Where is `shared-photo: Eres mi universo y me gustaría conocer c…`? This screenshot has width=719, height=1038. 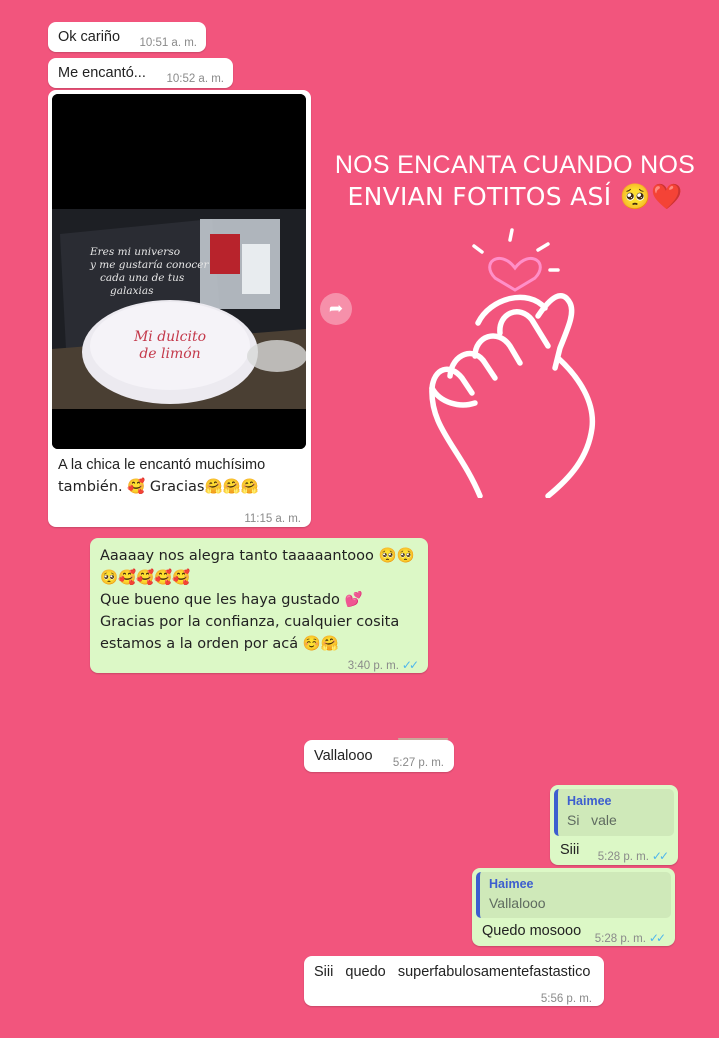 shared-photo: Eres mi universo y me gustaría conocer c… is located at coordinates (179, 271).